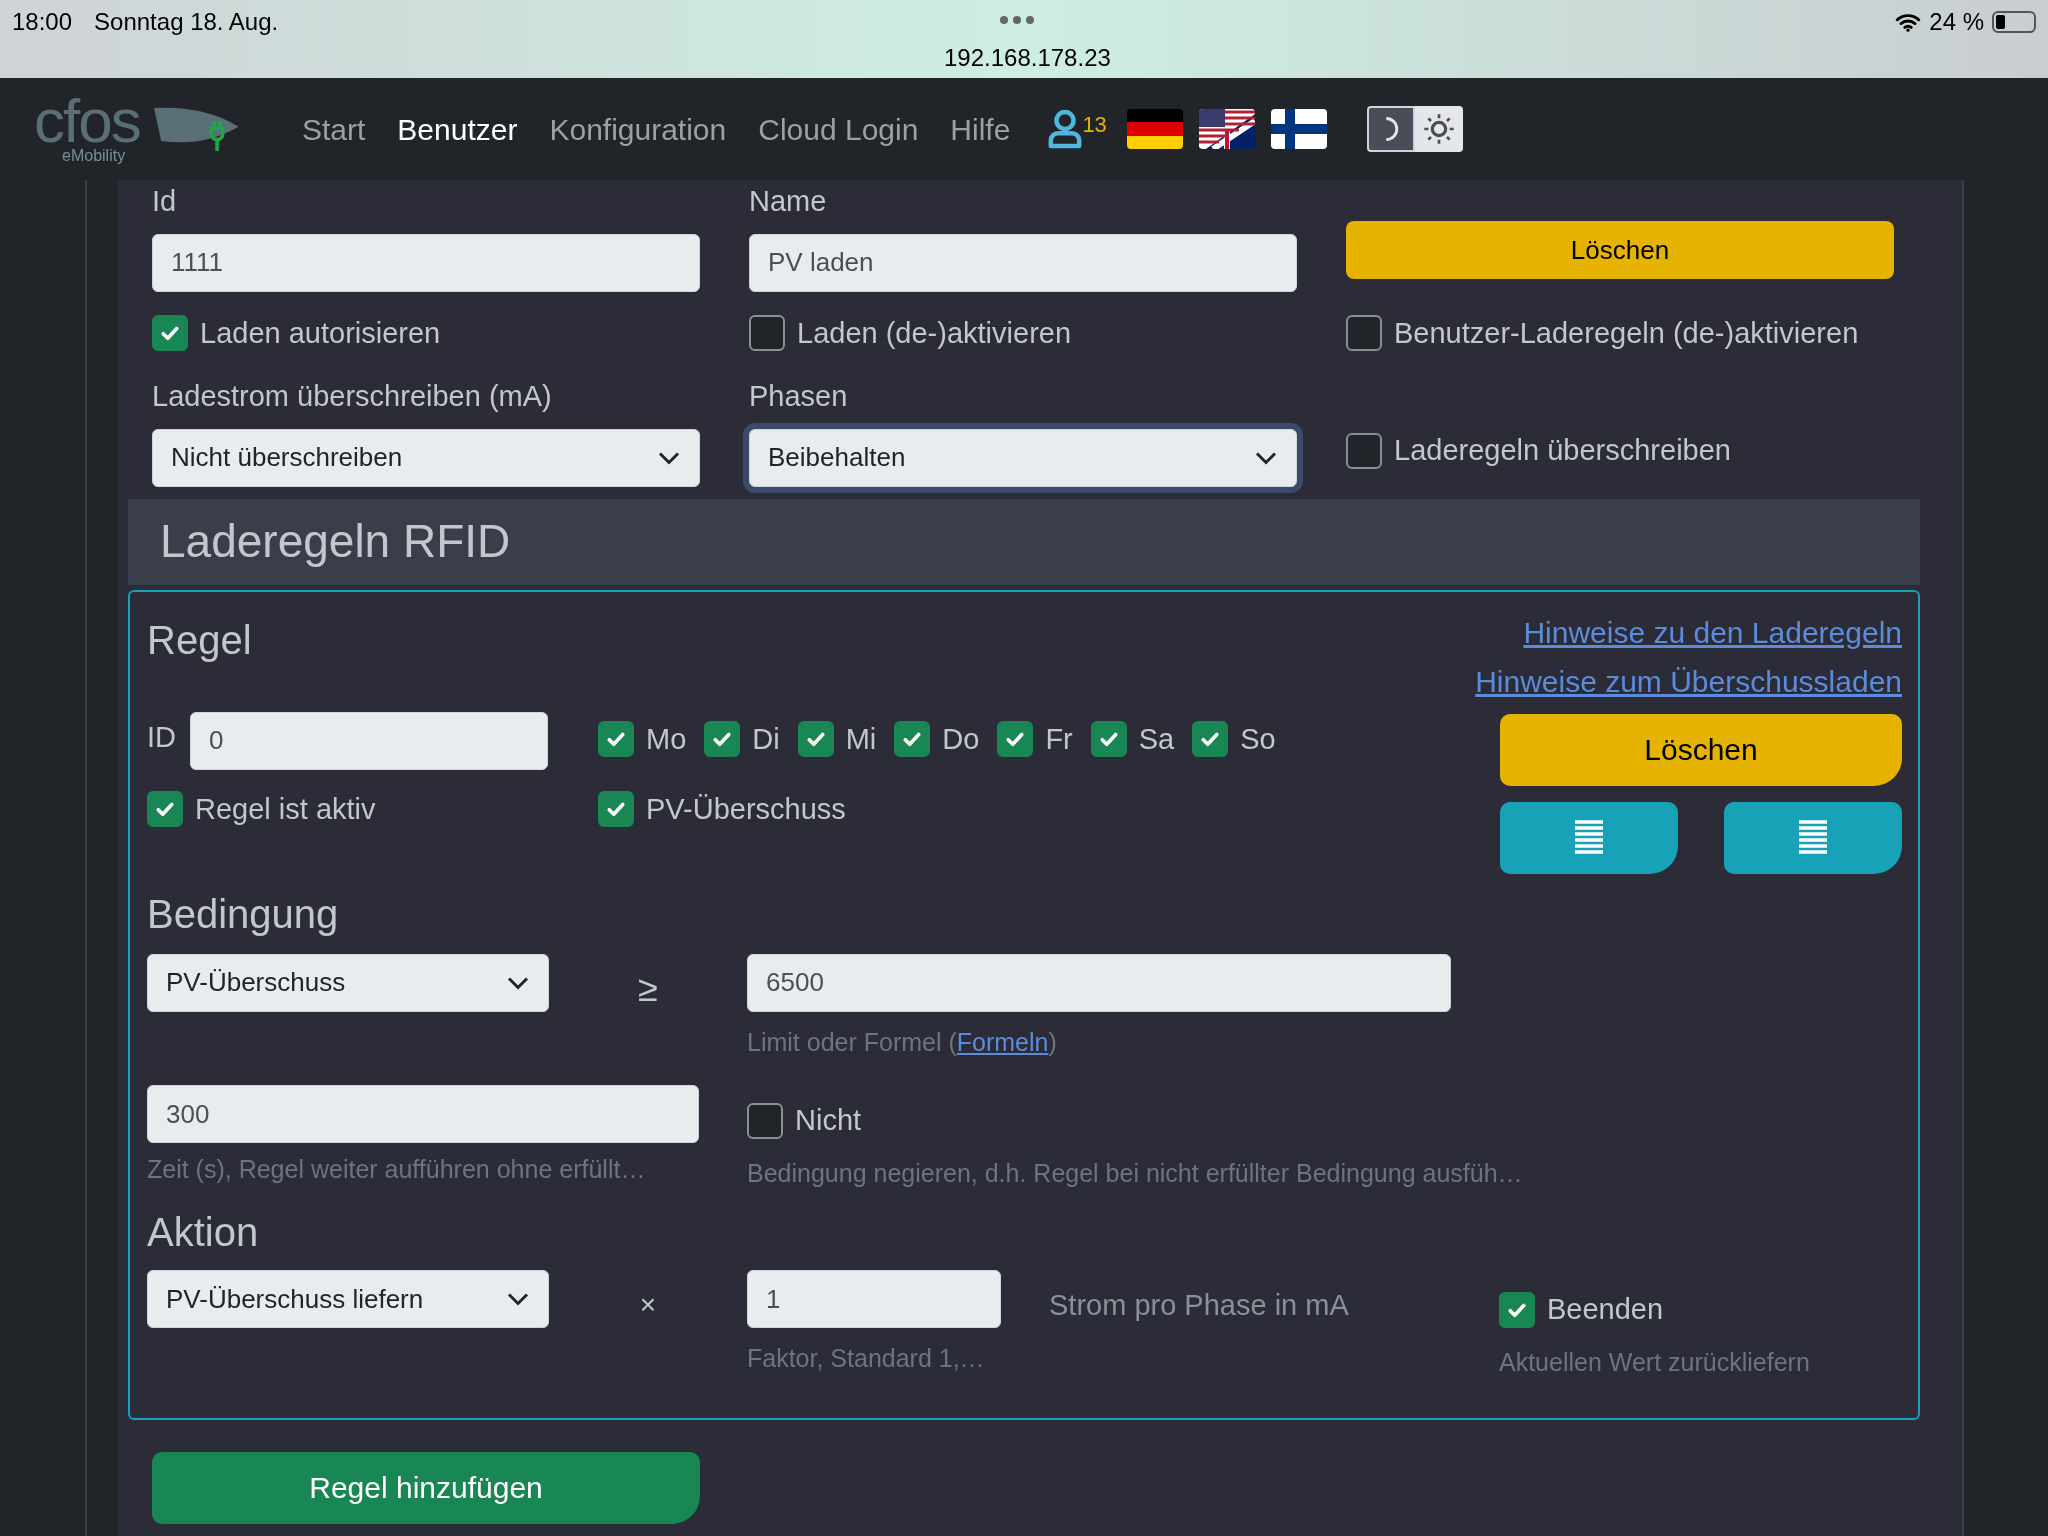 This screenshot has width=2048, height=1536. Describe the element at coordinates (1390, 129) in the screenshot. I see `moon-icon` at that location.